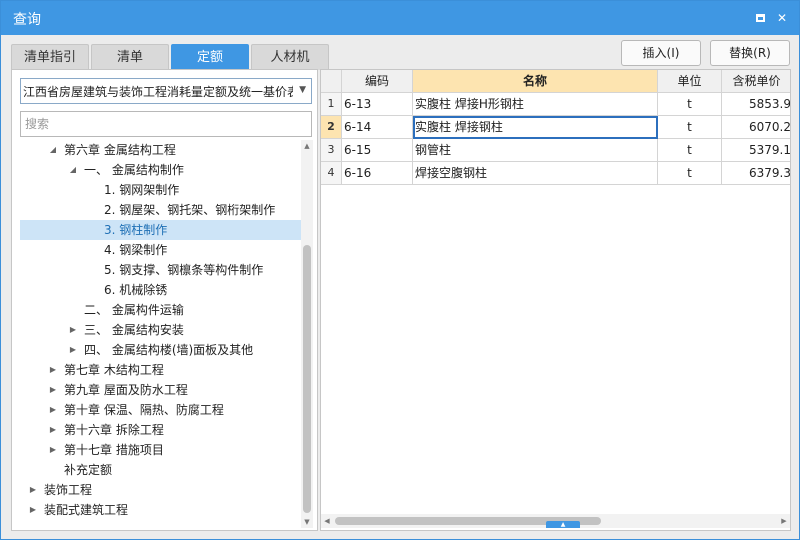 The height and width of the screenshot is (540, 800). Describe the element at coordinates (136, 250) in the screenshot. I see `tree-node-label: 4. 钢梁制作` at that location.